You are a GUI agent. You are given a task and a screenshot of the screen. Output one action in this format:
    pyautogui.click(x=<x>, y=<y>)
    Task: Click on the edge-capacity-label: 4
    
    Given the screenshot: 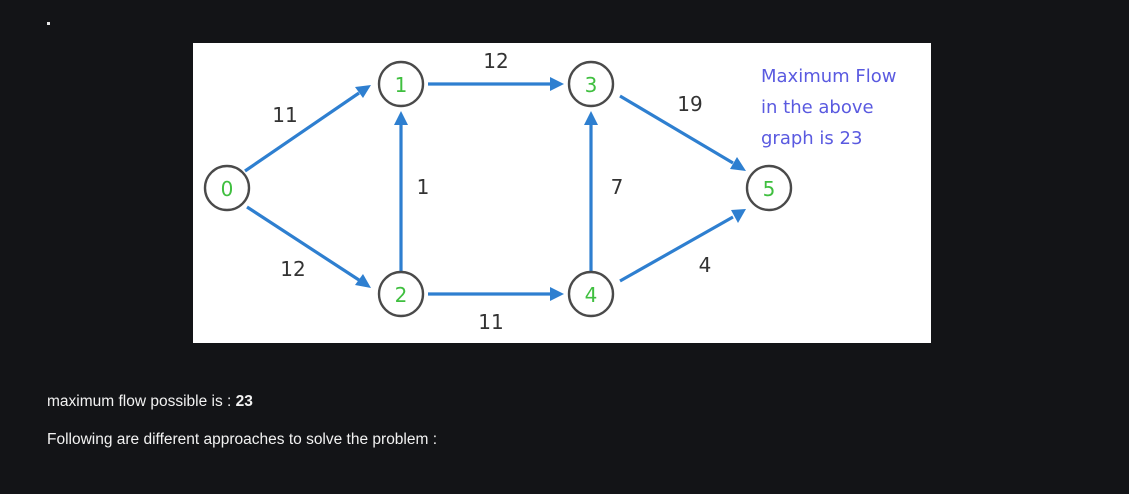 What is the action you would take?
    pyautogui.click(x=705, y=265)
    